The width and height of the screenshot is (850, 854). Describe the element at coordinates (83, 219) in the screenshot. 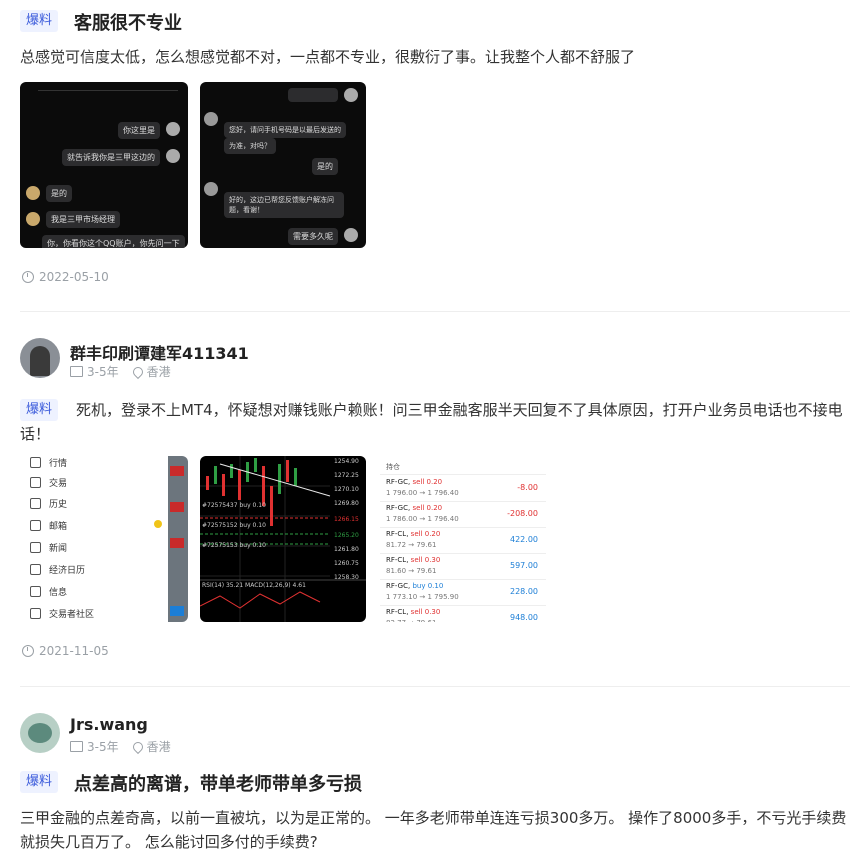

I see `chat-bubble: 我是三甲市场经理` at that location.